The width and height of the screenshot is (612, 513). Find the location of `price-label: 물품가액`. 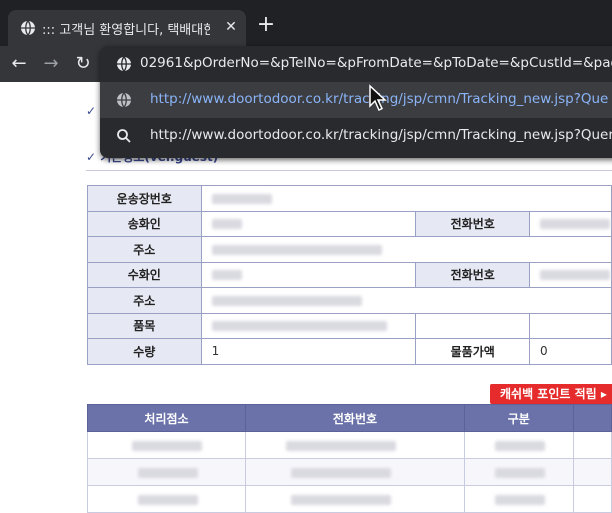

price-label: 물품가액 is located at coordinates (472, 351).